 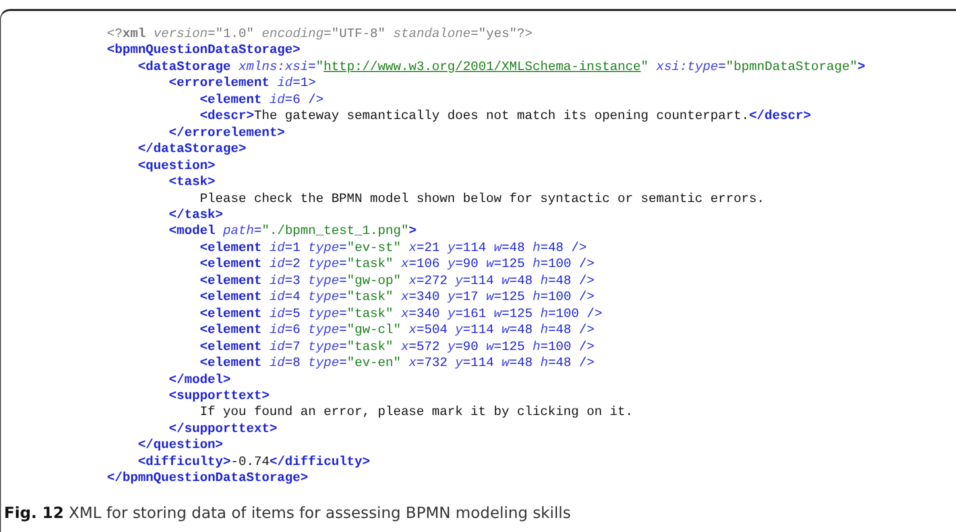 I want to click on code-line: <element id=6 />, so click(x=261, y=100).